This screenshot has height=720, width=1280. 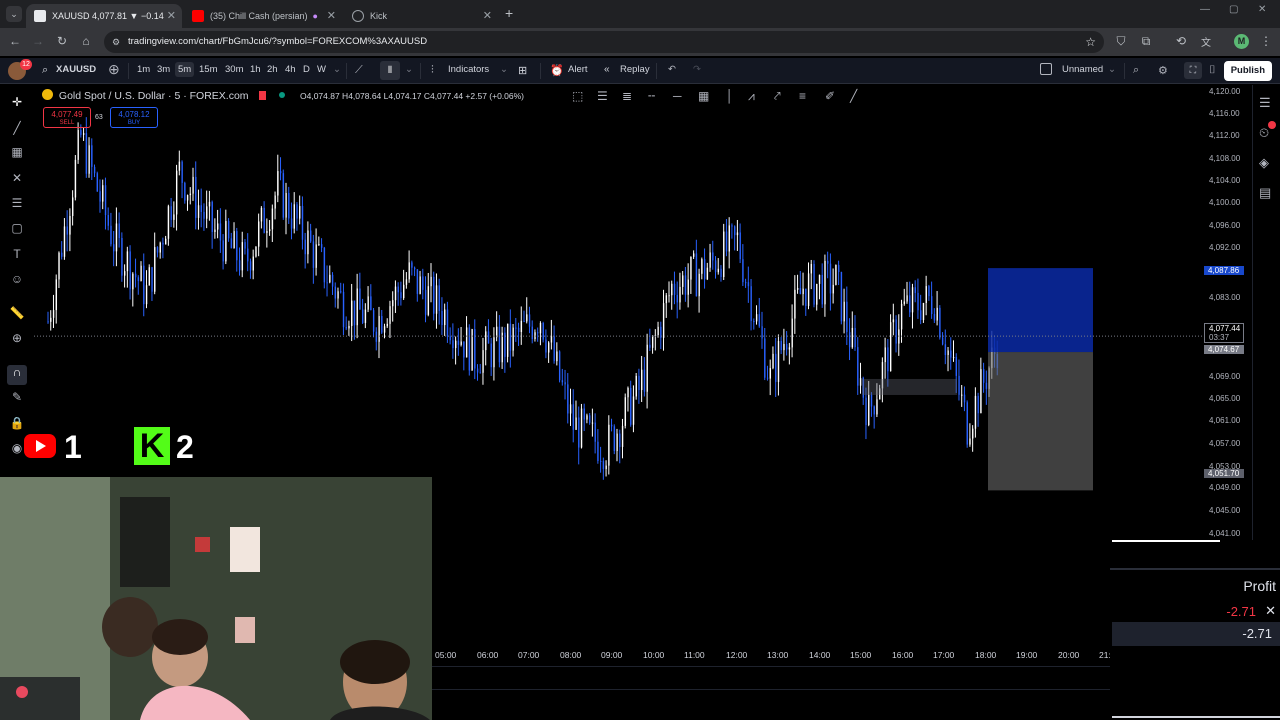 What do you see at coordinates (359, 70) in the screenshot?
I see `line-chart-type-icon: ⟋` at bounding box center [359, 70].